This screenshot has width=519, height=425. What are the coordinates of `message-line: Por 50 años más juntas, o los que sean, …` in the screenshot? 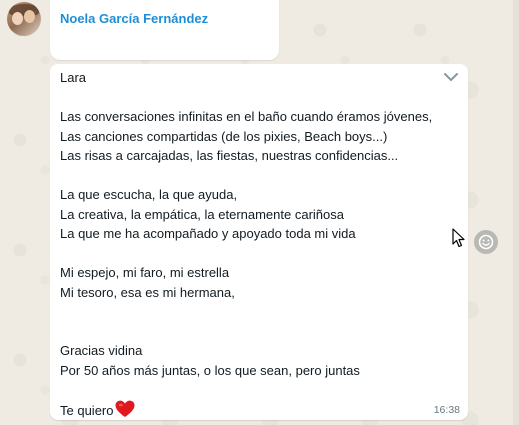 It's located at (210, 370).